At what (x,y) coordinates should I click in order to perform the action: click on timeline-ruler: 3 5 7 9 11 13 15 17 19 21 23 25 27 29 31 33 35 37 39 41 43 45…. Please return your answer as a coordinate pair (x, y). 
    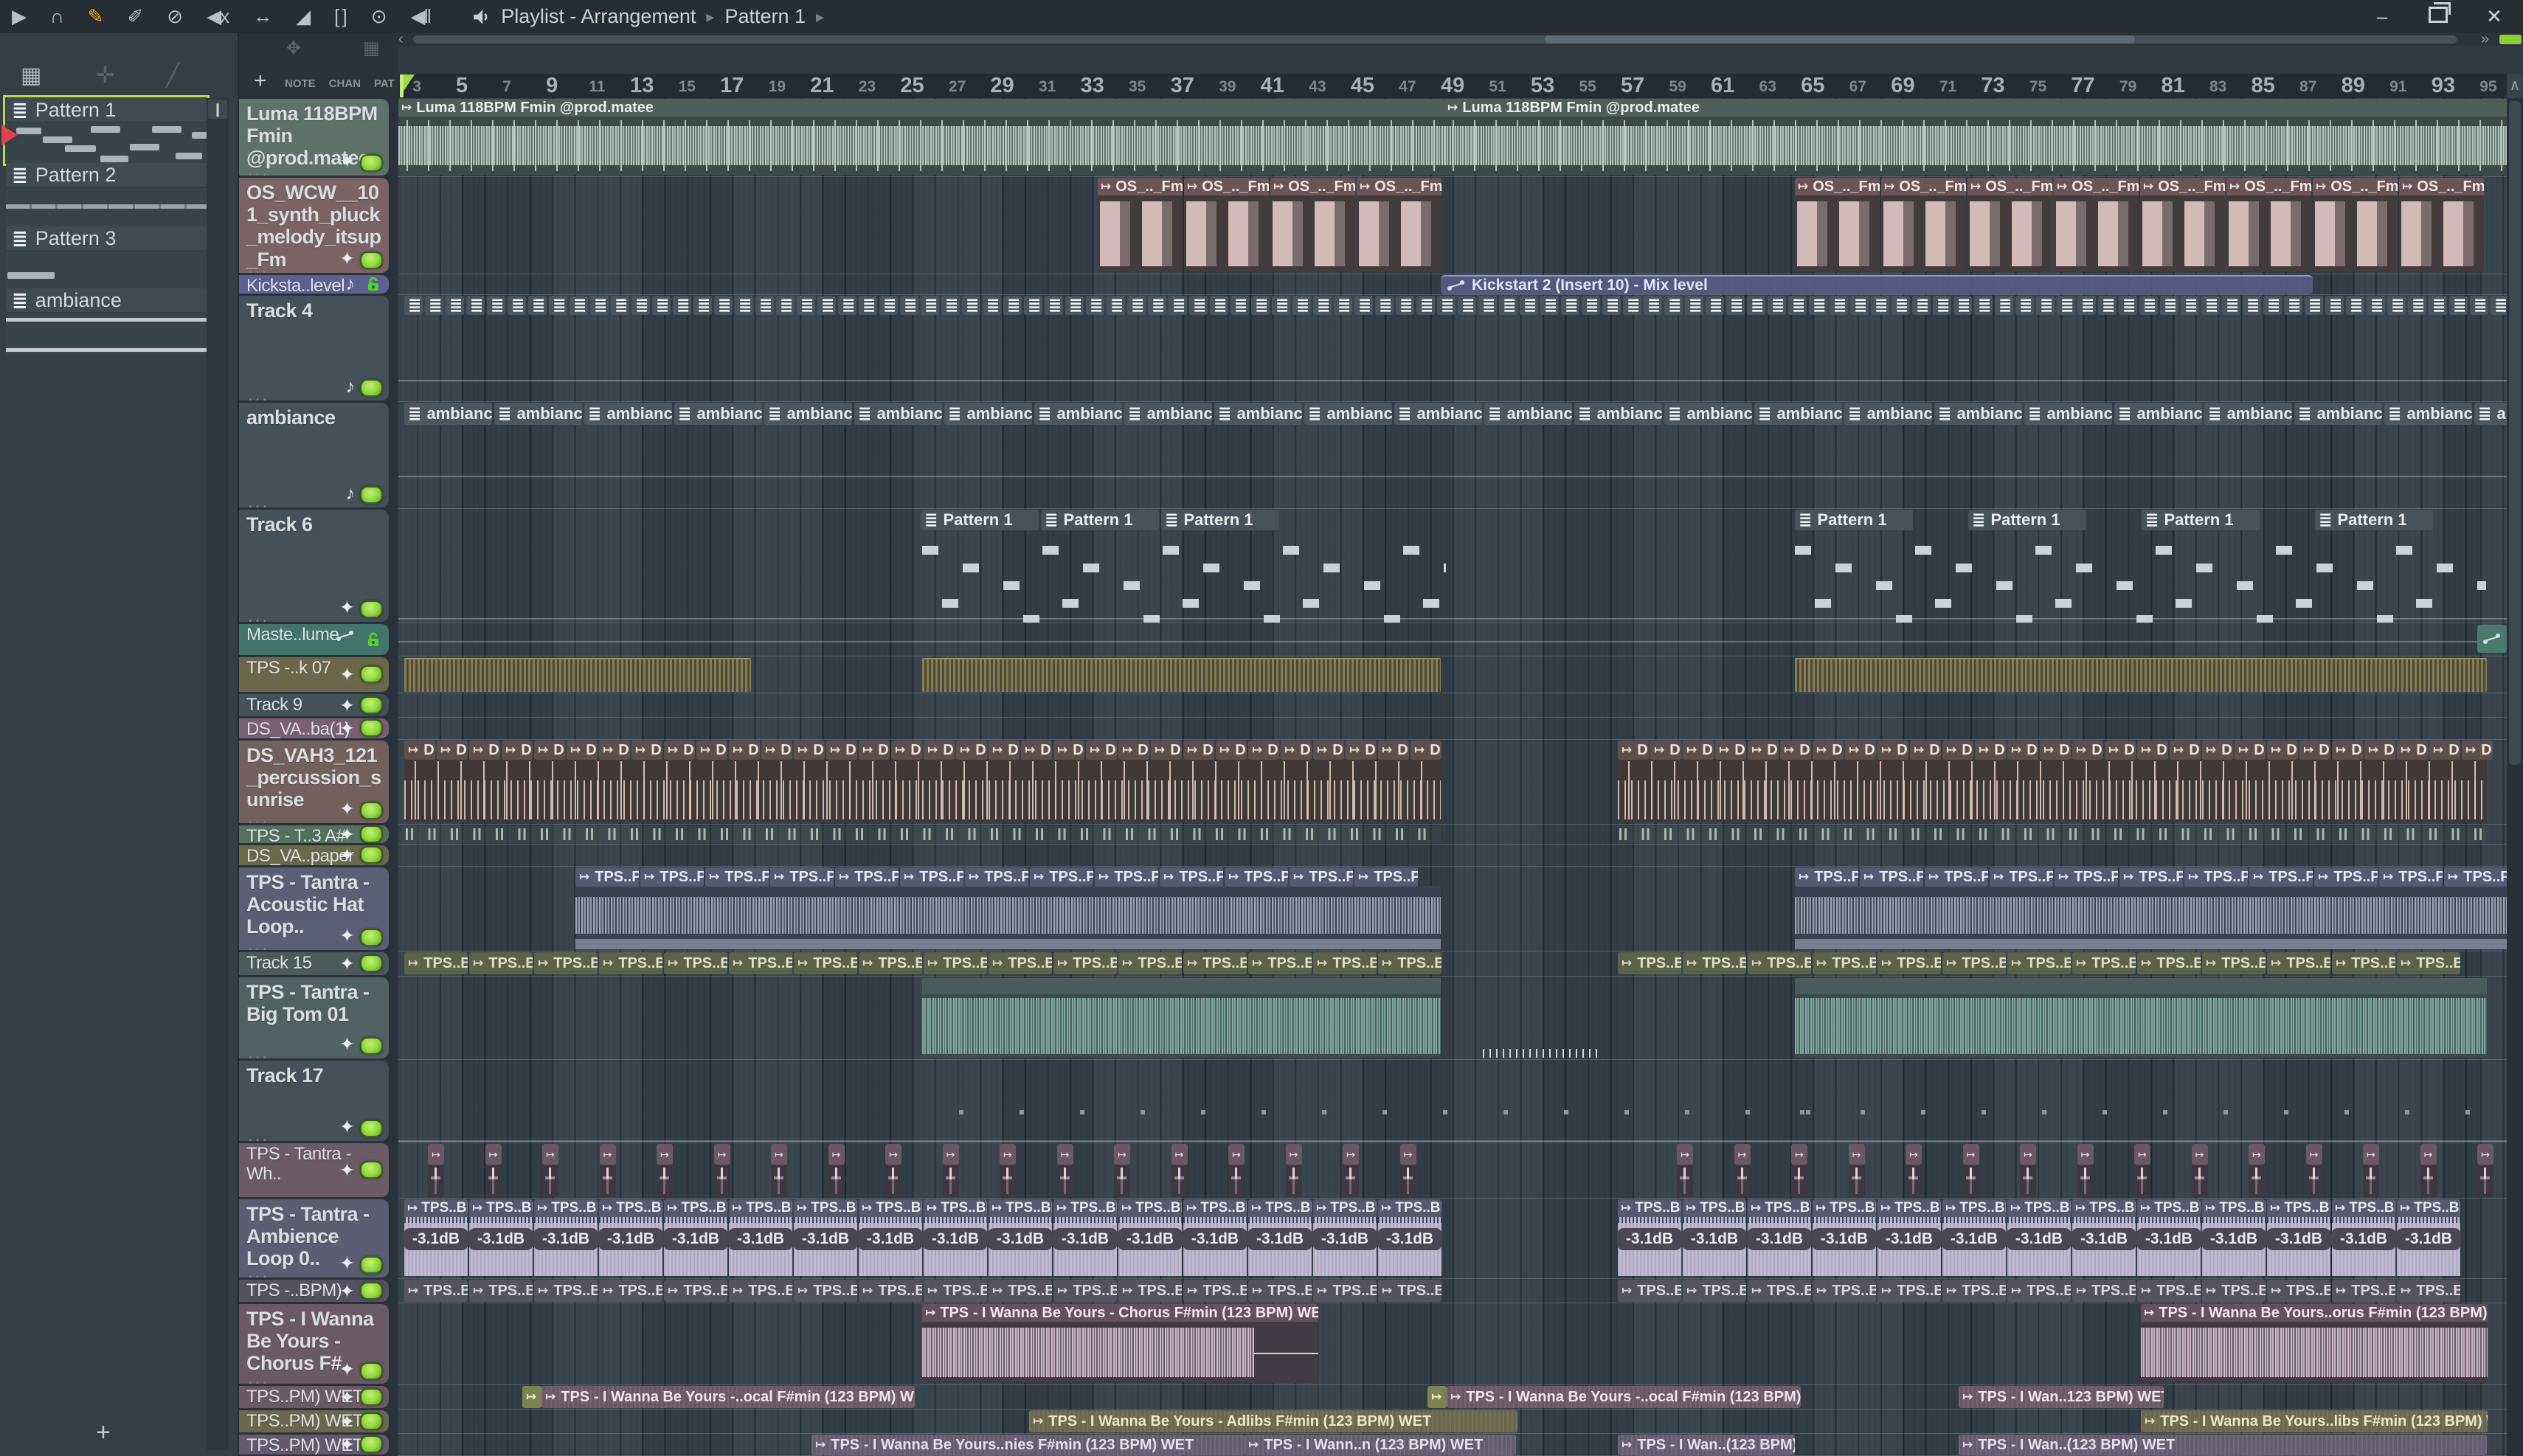
    Looking at the image, I should click on (1452, 86).